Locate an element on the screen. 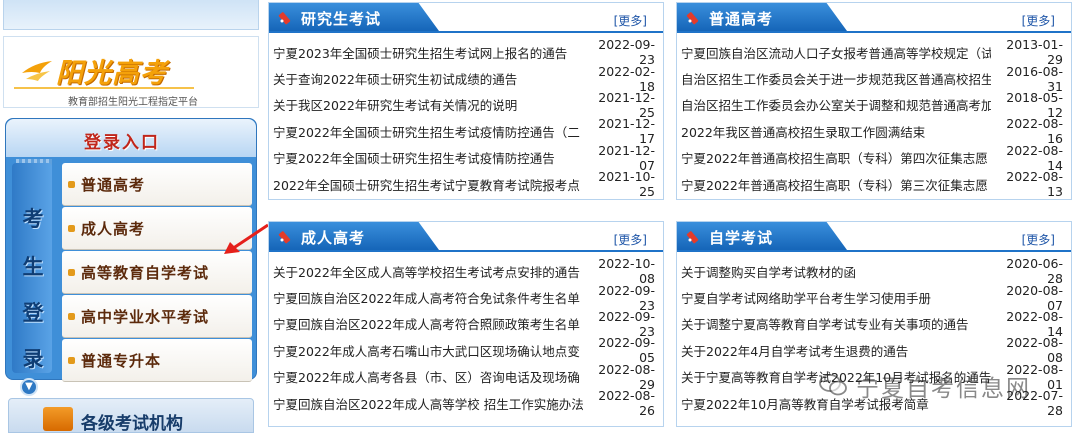  panel-header: 研究生考试 [更多] is located at coordinates (466, 18).